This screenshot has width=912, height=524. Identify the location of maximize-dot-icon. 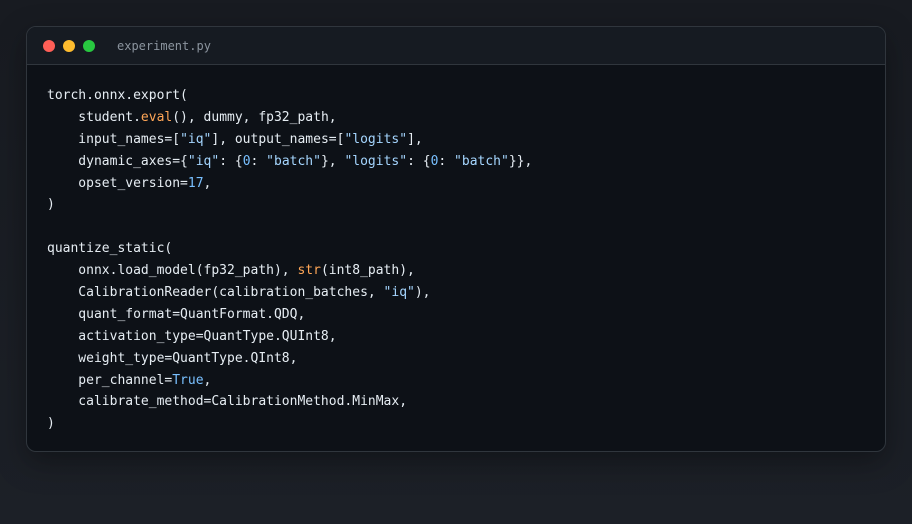
(89, 45).